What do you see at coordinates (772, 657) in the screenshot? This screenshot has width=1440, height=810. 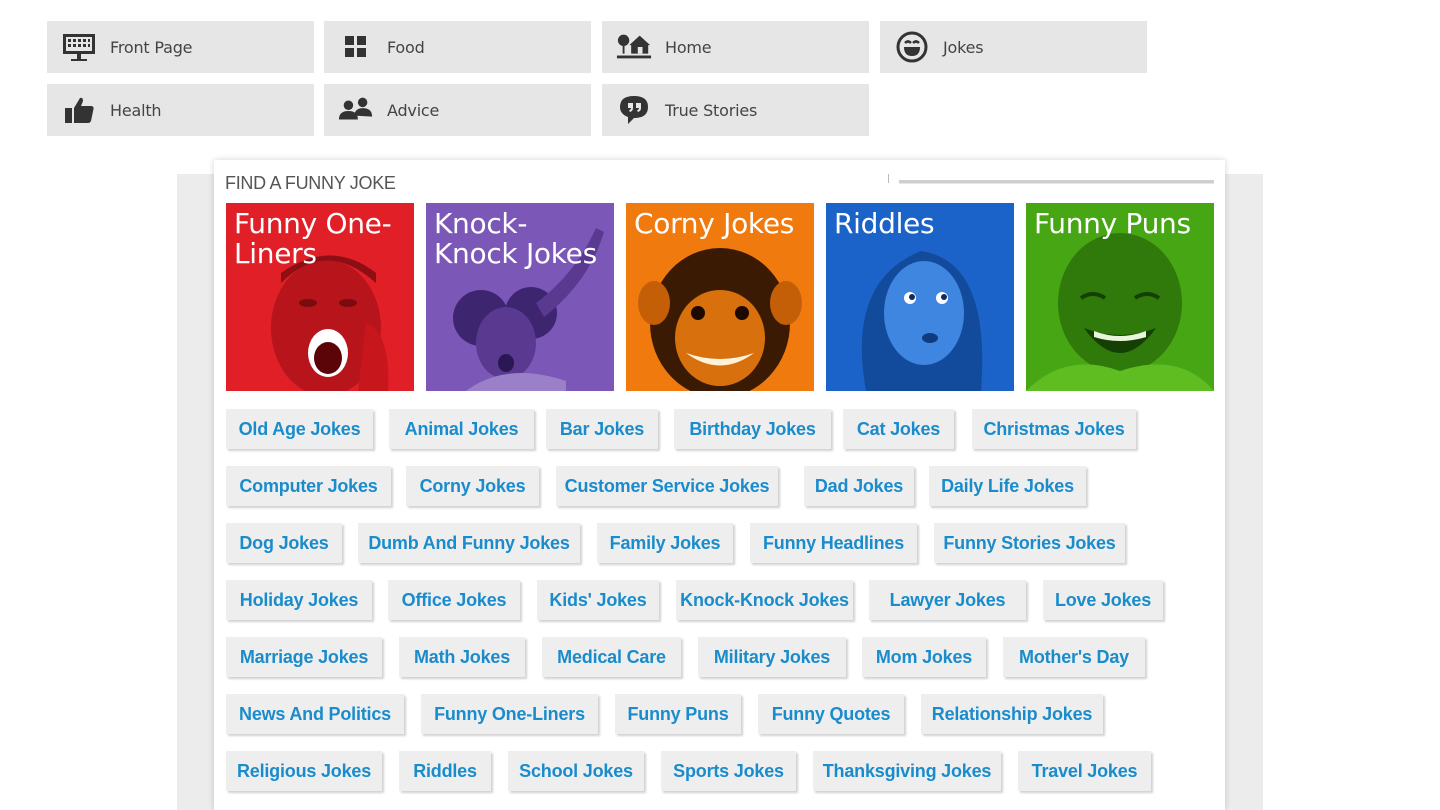 I see `joke-tag-button: Military Jokes` at bounding box center [772, 657].